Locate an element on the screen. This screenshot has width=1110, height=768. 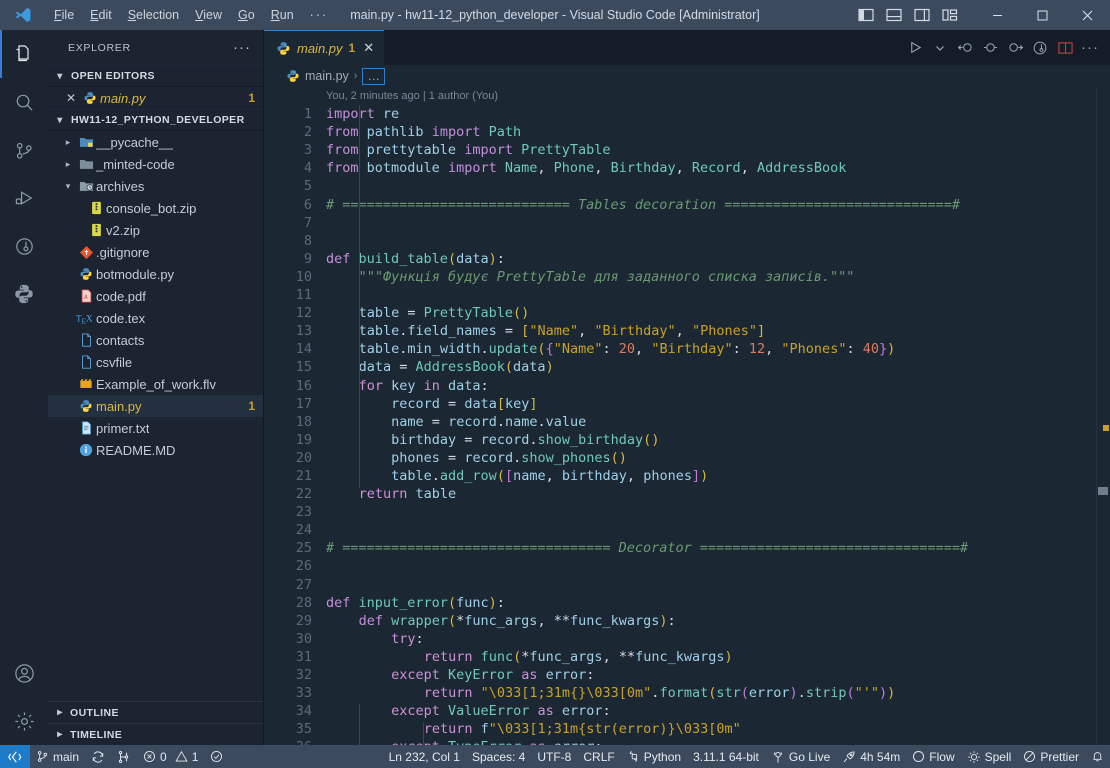
spell-label: Spell is located at coordinates (998, 756).